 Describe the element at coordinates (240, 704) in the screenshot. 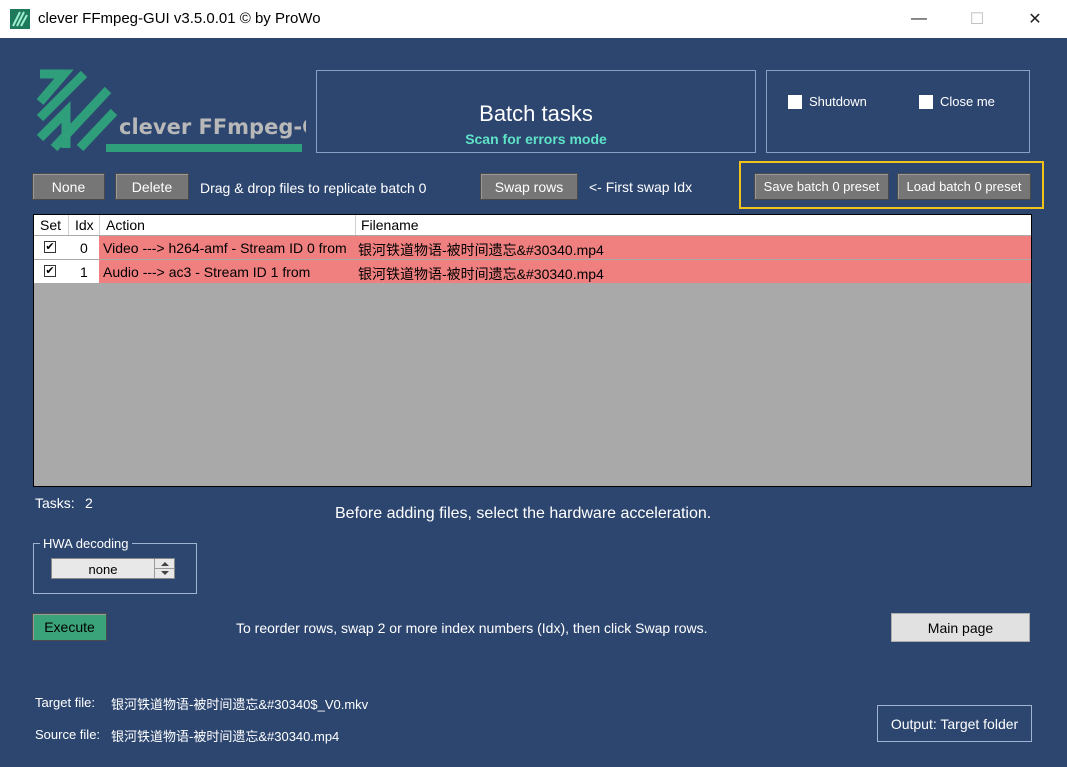

I see `target-file-value: 银河铁道物语-被时间遗忘&#30340$_V0.mkv` at that location.